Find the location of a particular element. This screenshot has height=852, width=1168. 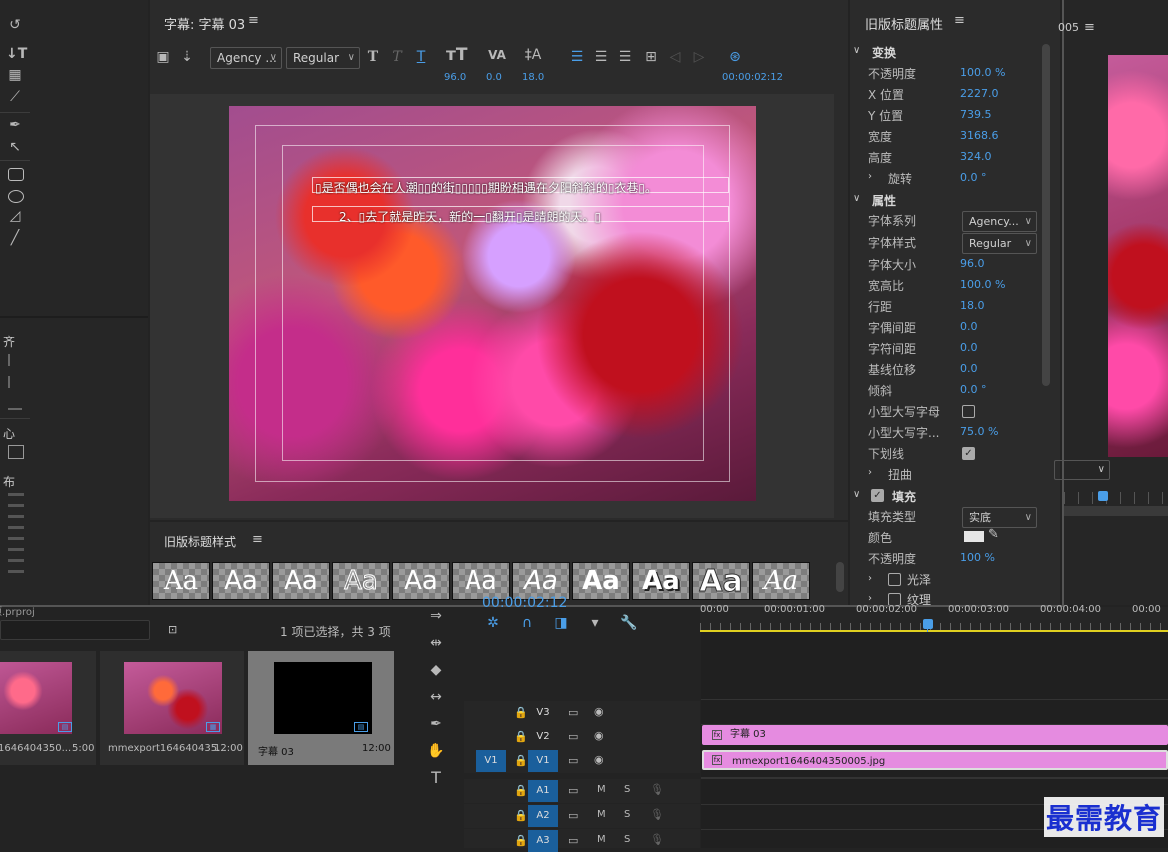

ellipse-tool-icon is located at coordinates (16, 196).